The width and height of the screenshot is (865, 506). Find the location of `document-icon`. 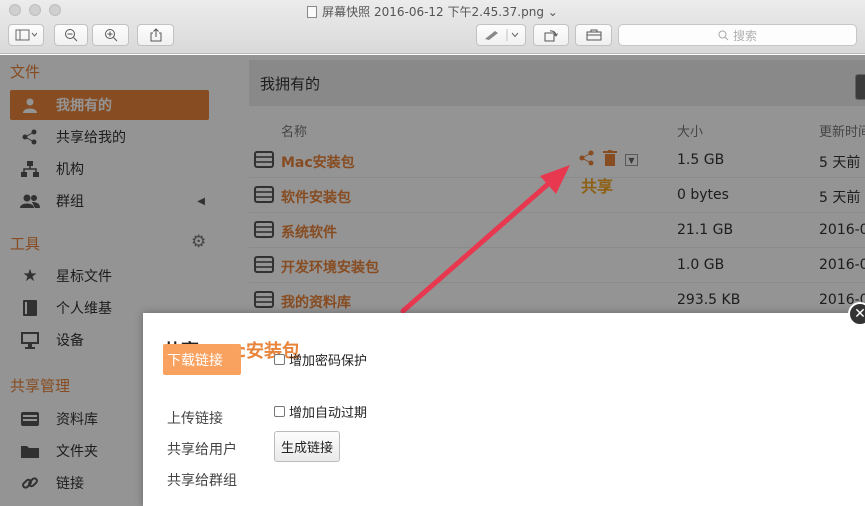

document-icon is located at coordinates (312, 12).